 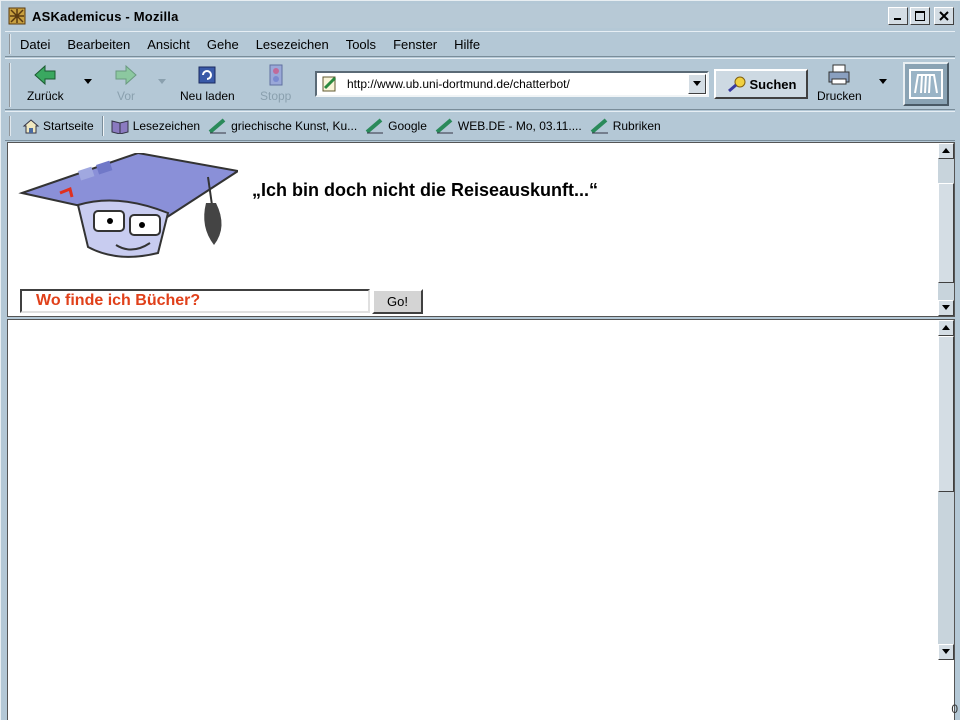 I want to click on reload-icon, so click(x=207, y=75).